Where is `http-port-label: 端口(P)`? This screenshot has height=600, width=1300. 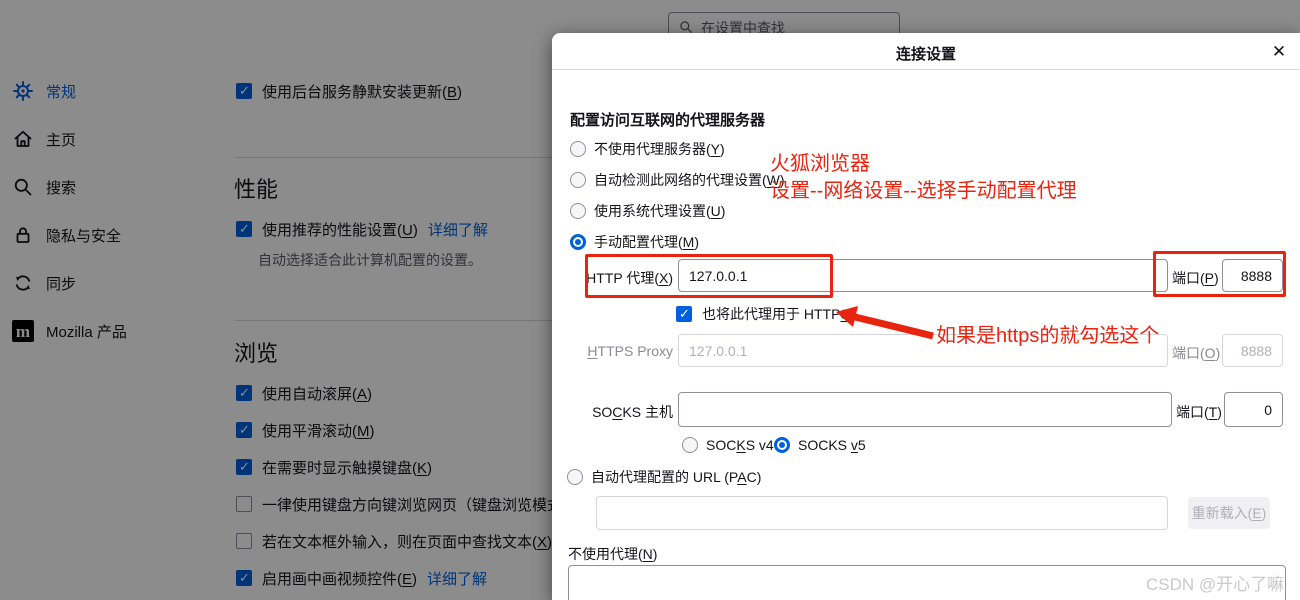 http-port-label: 端口(P) is located at coordinates (1195, 278).